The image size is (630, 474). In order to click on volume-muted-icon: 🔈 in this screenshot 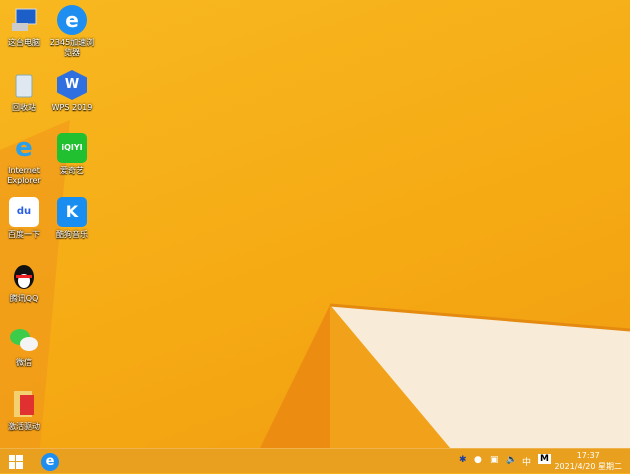, I will do `click(511, 460)`.